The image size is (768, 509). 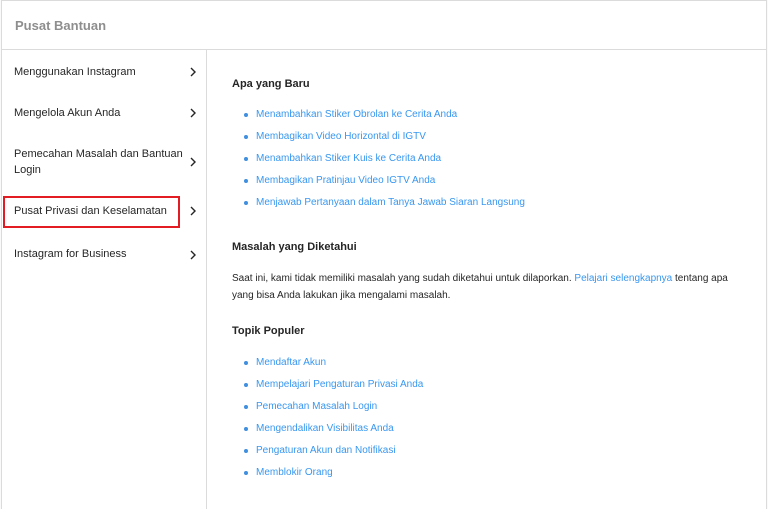 I want to click on topic-link: Pemecahan Masalah Login, so click(x=316, y=407).